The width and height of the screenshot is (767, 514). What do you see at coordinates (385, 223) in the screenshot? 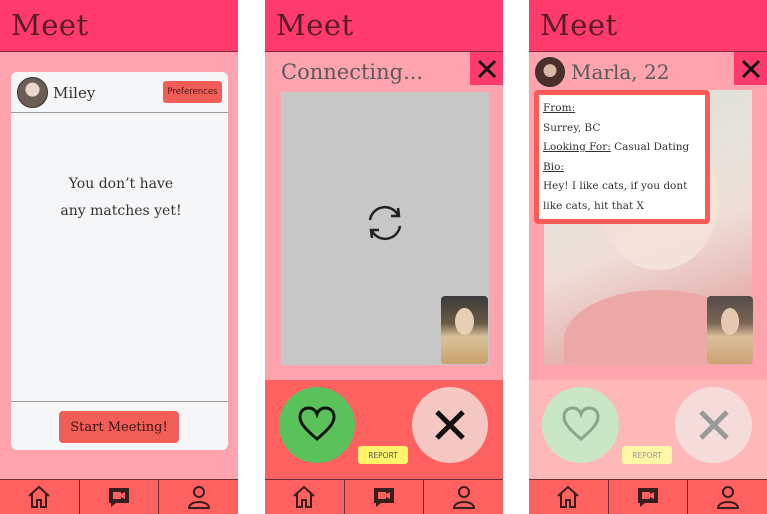
I see `loading-spinner-icon` at bounding box center [385, 223].